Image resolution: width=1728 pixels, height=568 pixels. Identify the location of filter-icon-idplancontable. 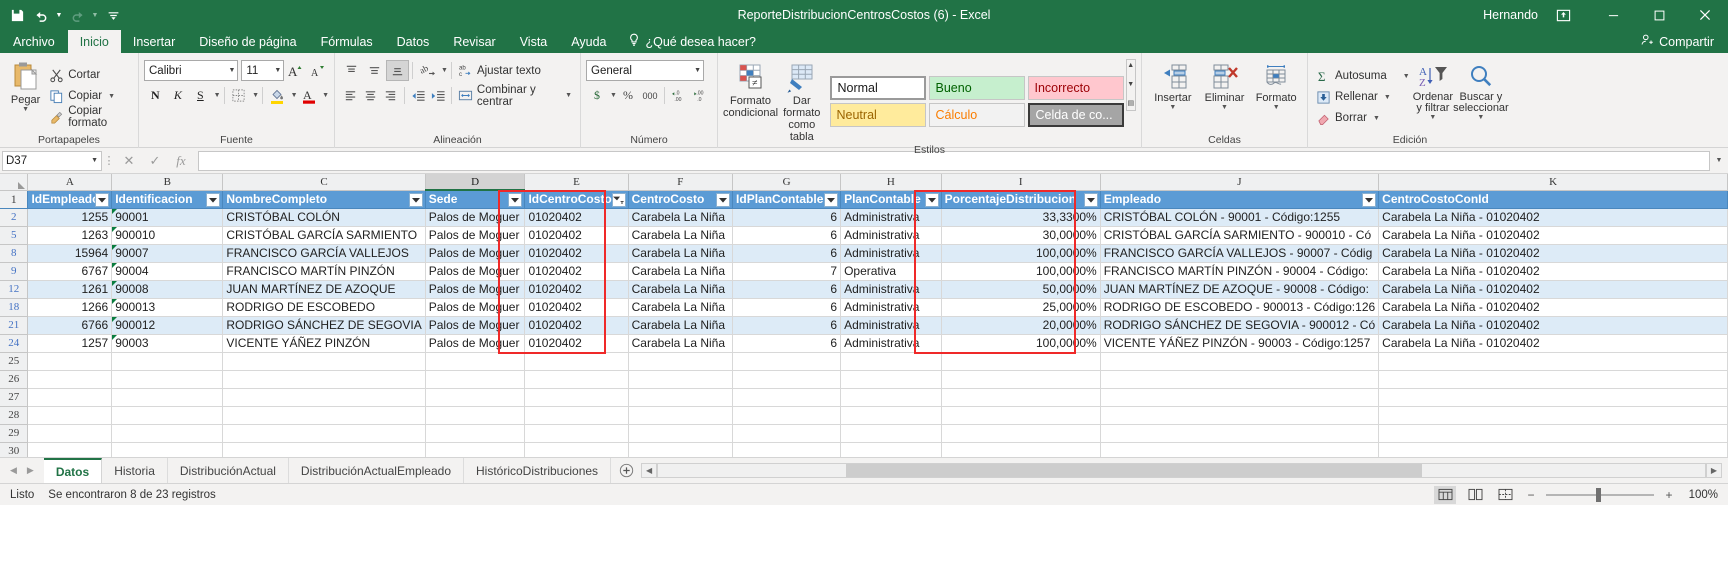
(831, 199).